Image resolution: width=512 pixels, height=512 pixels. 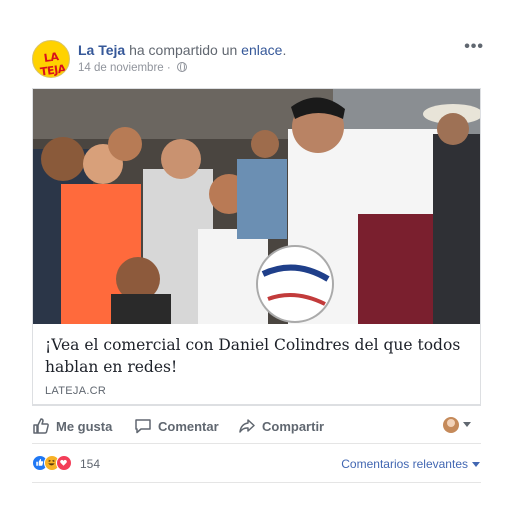 What do you see at coordinates (261, 50) in the screenshot?
I see `link-word: enlace` at bounding box center [261, 50].